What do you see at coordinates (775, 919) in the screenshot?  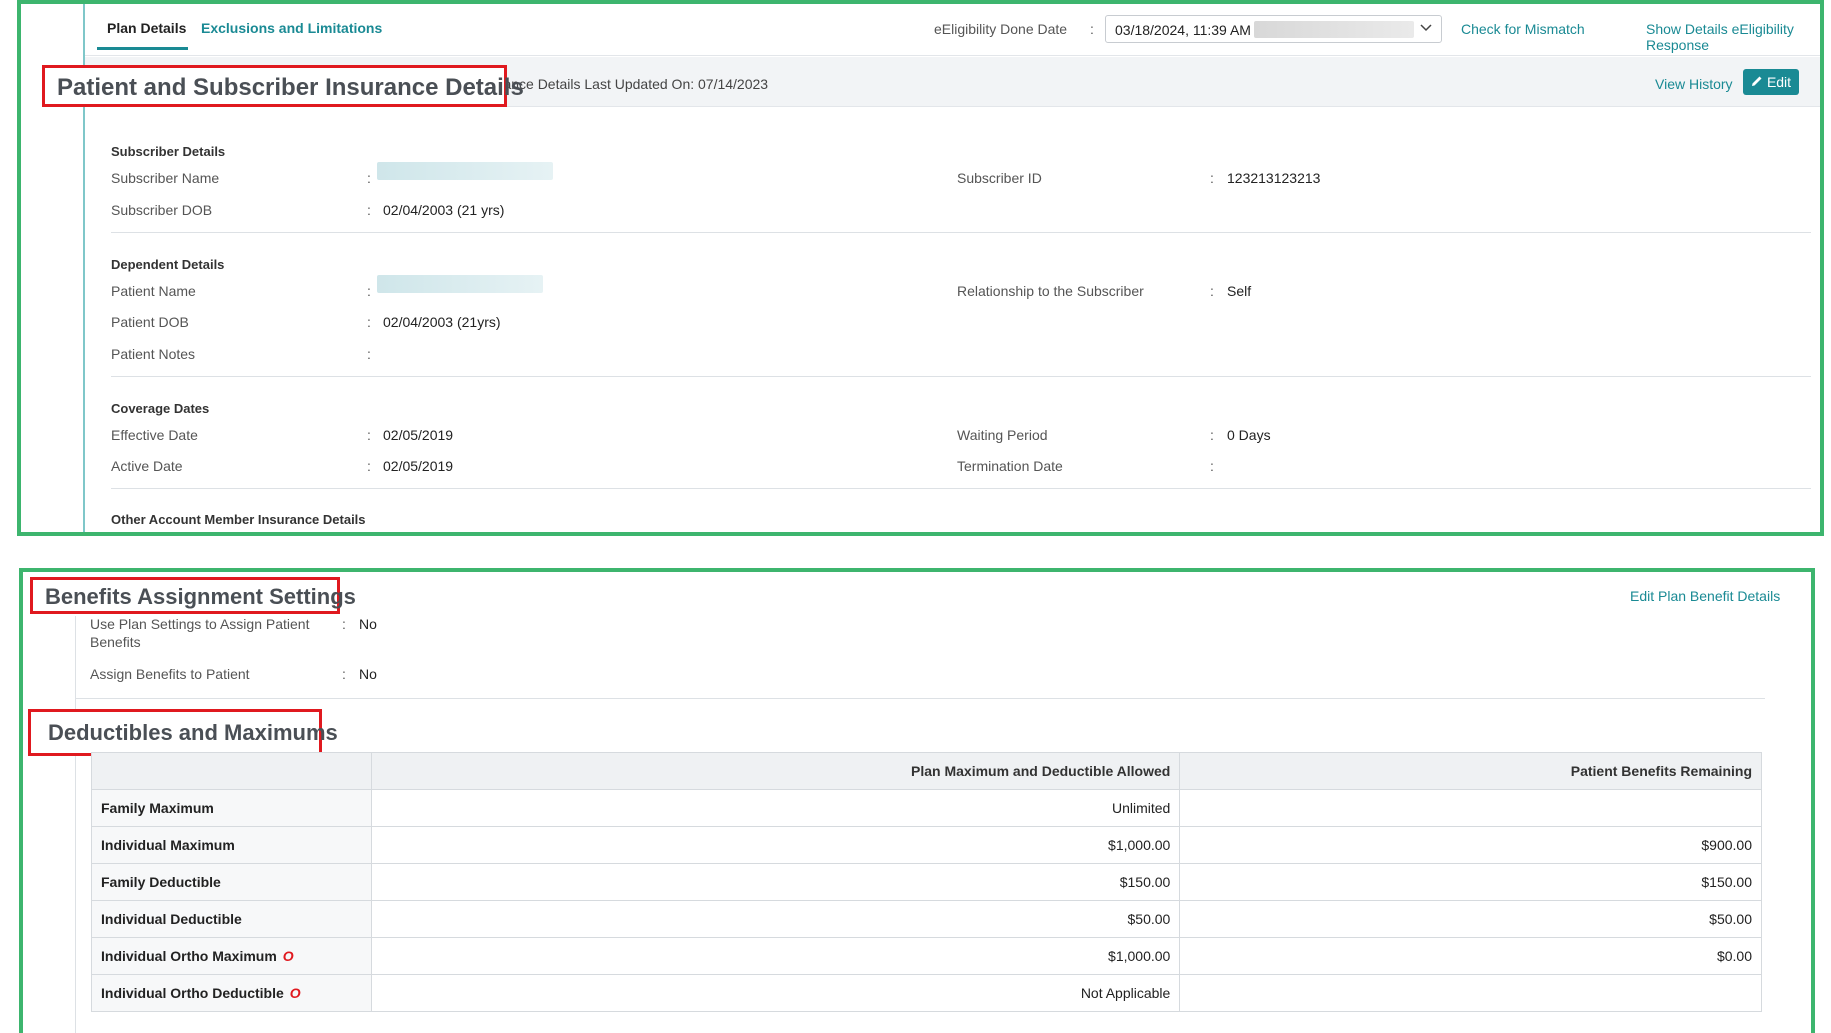 I see `allowed-cell: $50.00` at bounding box center [775, 919].